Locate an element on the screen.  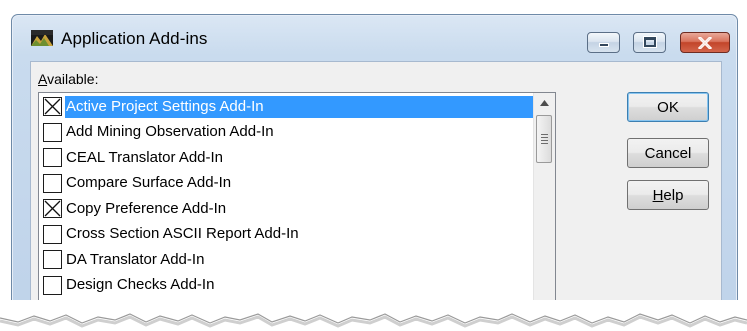
addin-label: Copy Preference Add-In is located at coordinates (146, 208).